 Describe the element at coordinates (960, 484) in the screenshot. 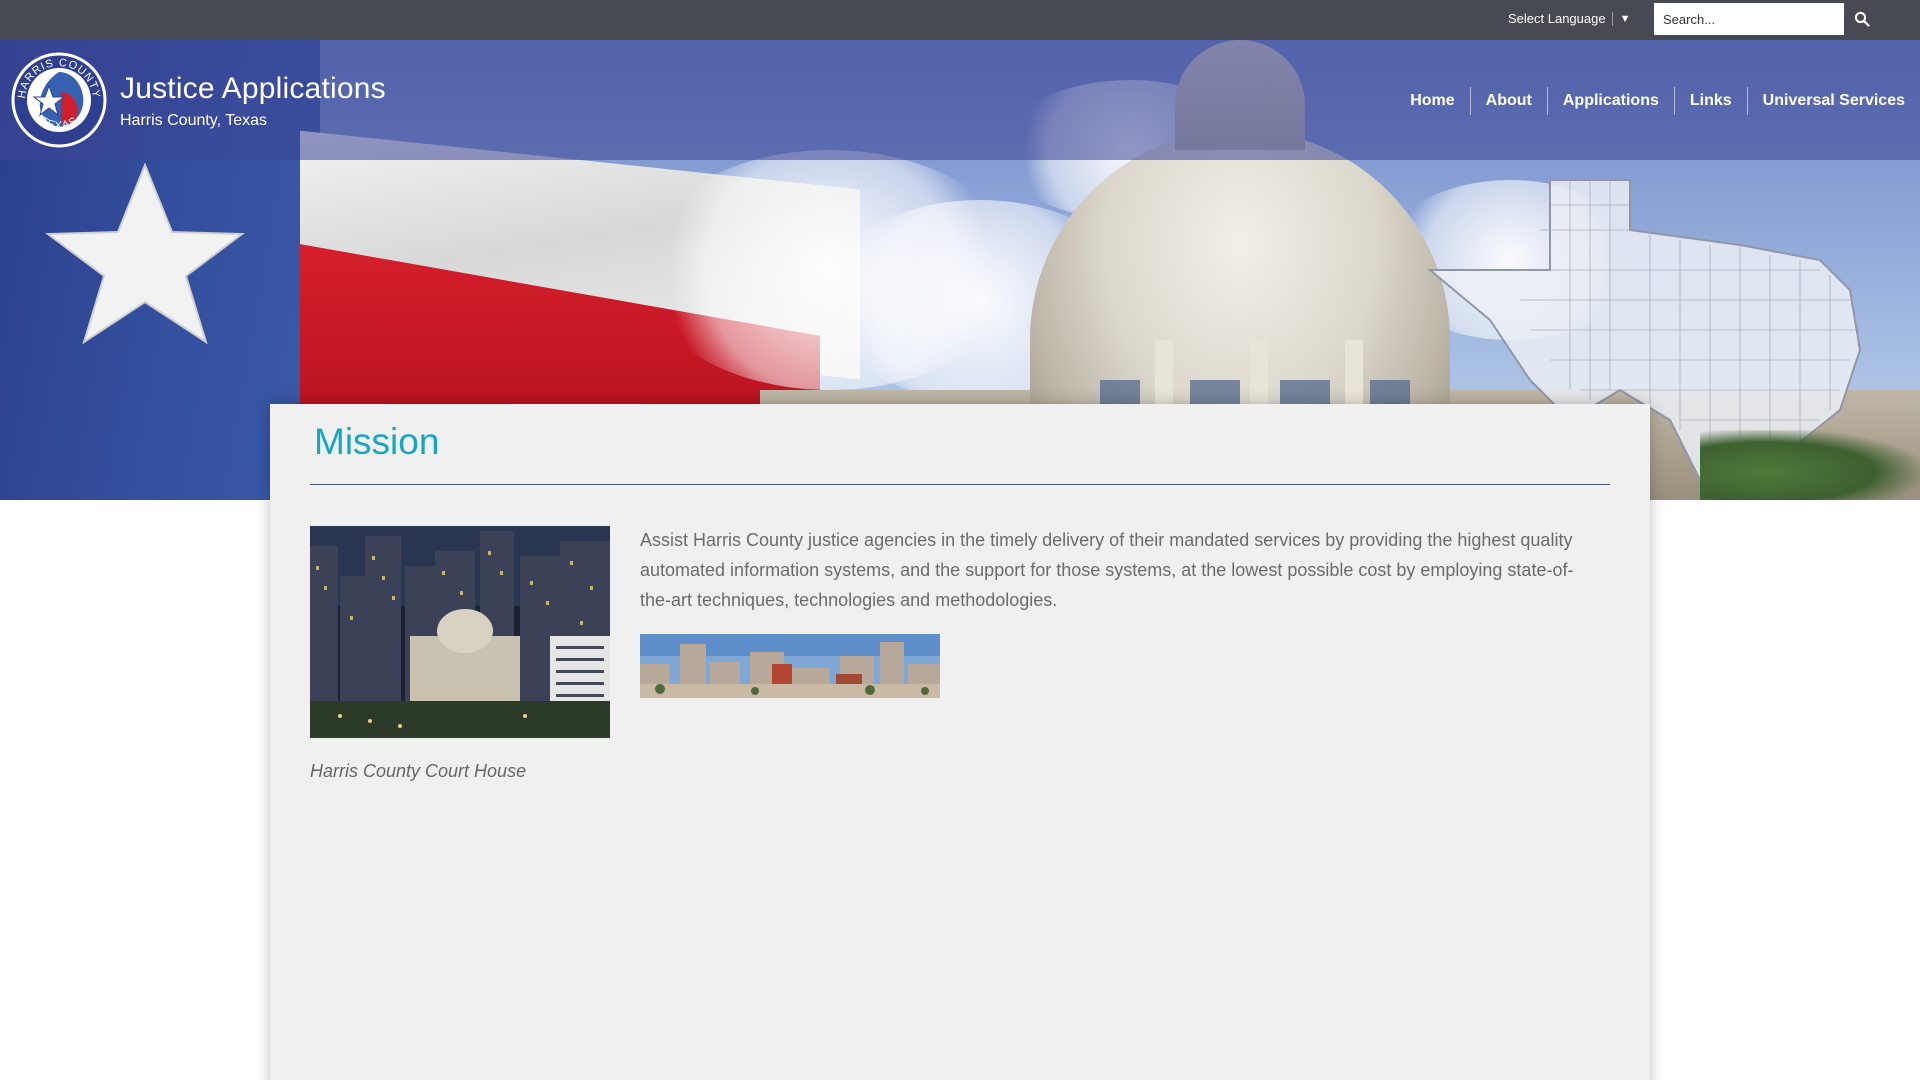

I see `title-divider` at that location.